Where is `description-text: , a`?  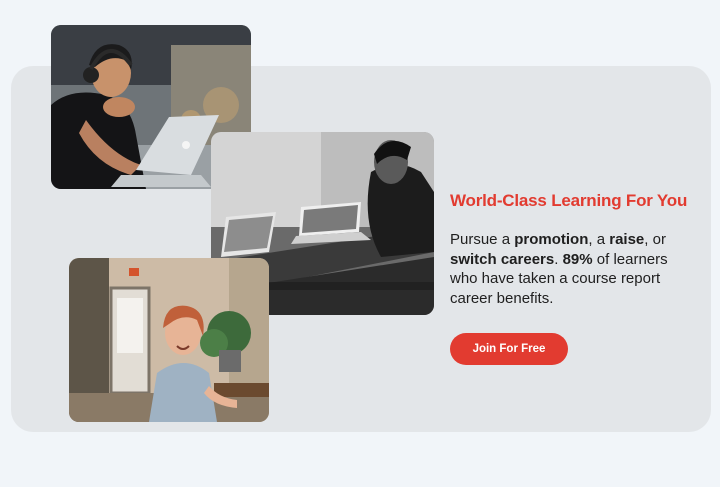
description-text: , a is located at coordinates (599, 239).